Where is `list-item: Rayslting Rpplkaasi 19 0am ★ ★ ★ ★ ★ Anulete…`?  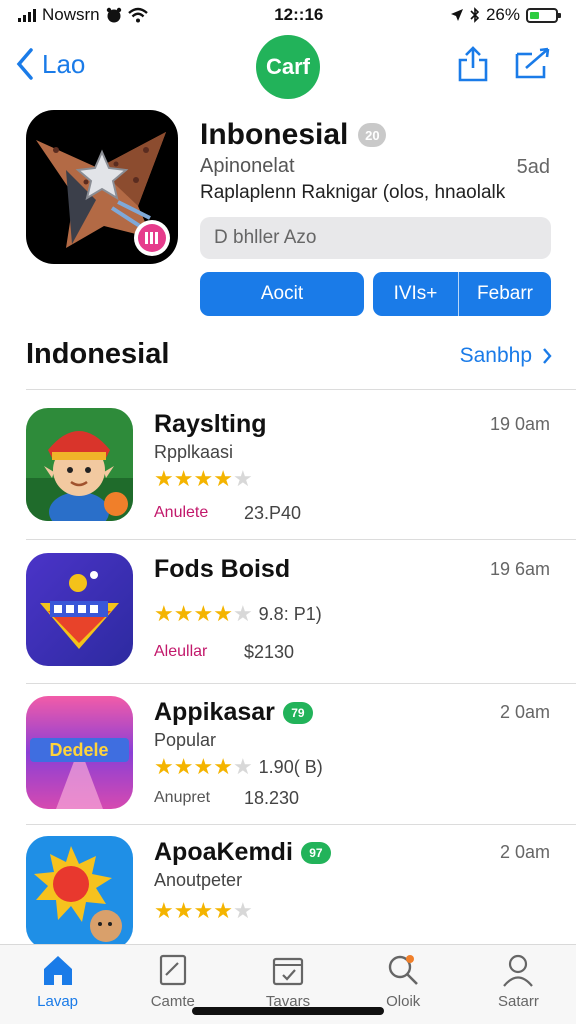 list-item: Rayslting Rpplkaasi 19 0am ★ ★ ★ ★ ★ Anulete… is located at coordinates (288, 478).